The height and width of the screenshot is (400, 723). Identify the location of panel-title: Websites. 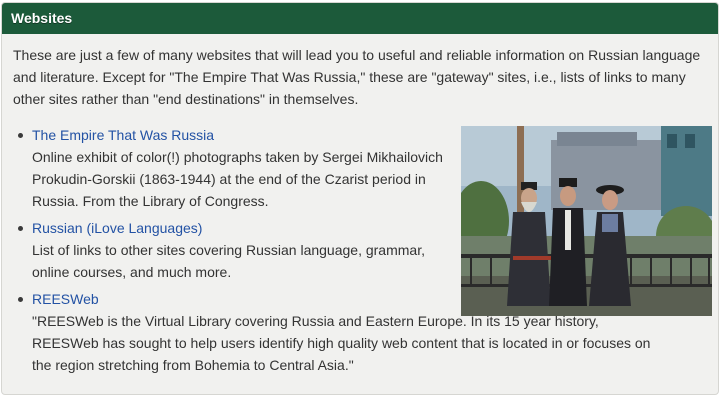
(360, 18).